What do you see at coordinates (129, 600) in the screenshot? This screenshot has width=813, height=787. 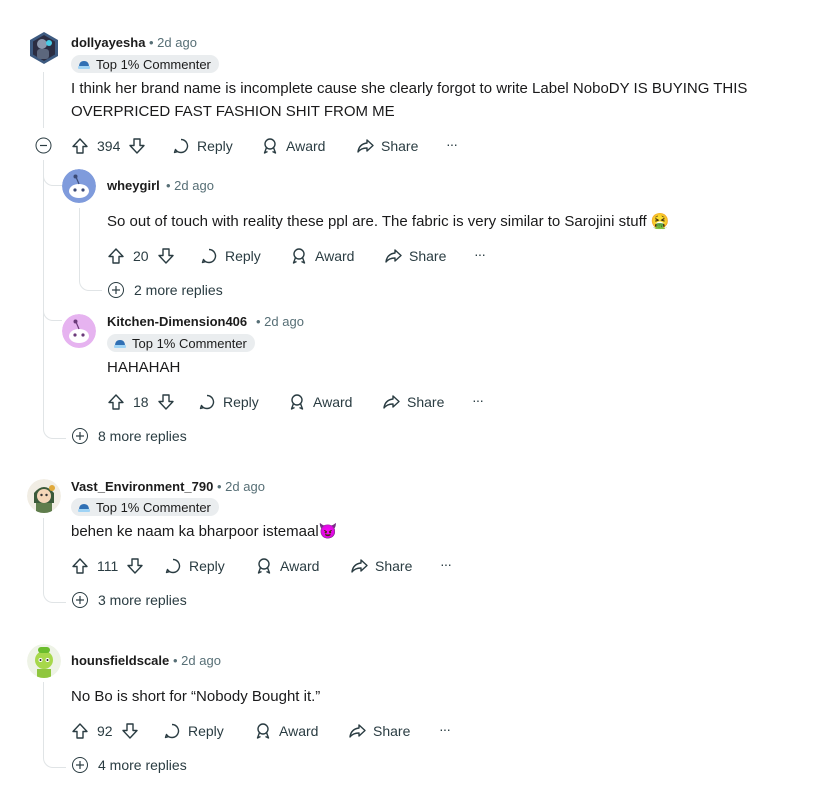 I see `more-replies-button: 3 more replies` at bounding box center [129, 600].